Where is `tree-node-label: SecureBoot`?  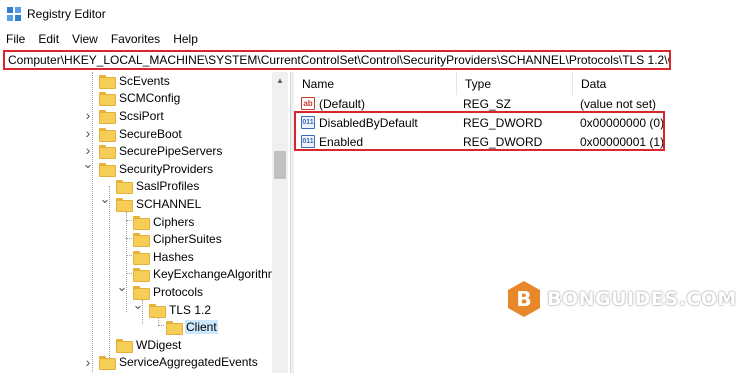 tree-node-label: SecureBoot is located at coordinates (150, 133).